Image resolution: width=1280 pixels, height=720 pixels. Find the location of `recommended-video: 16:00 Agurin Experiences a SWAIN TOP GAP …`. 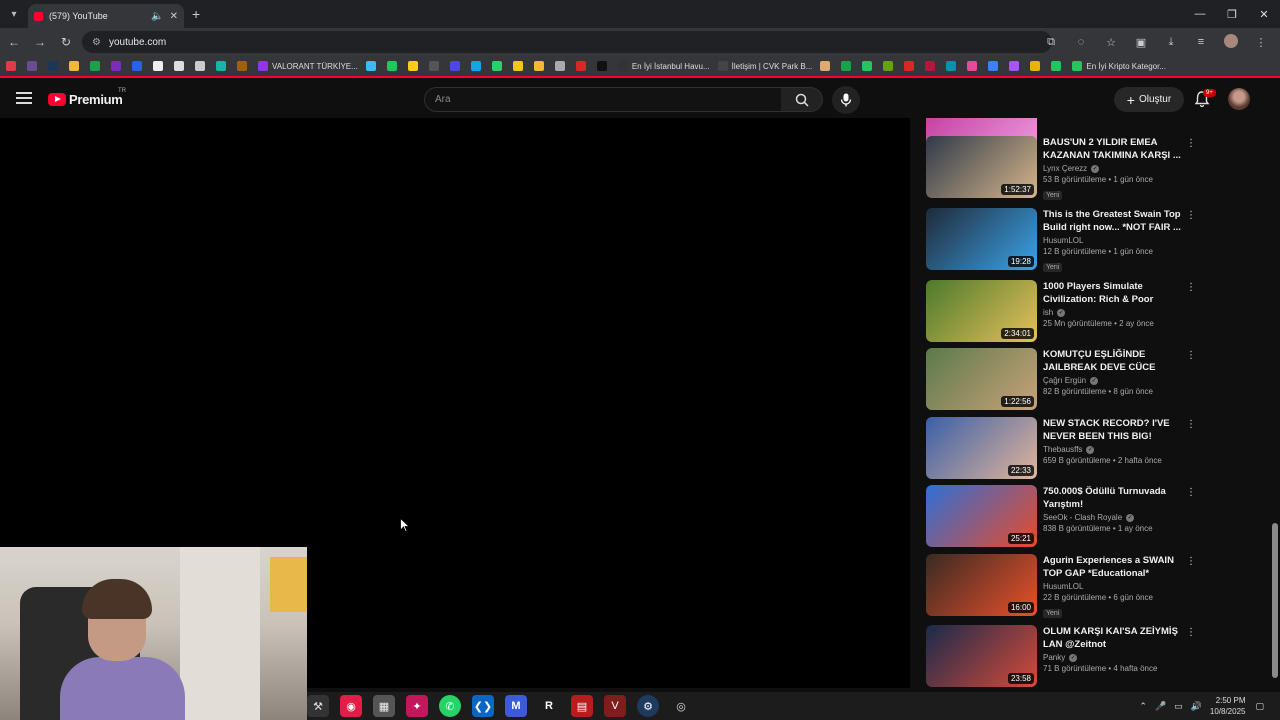

recommended-video: 16:00 Agurin Experiences a SWAIN TOP GAP … is located at coordinates (1094, 586).